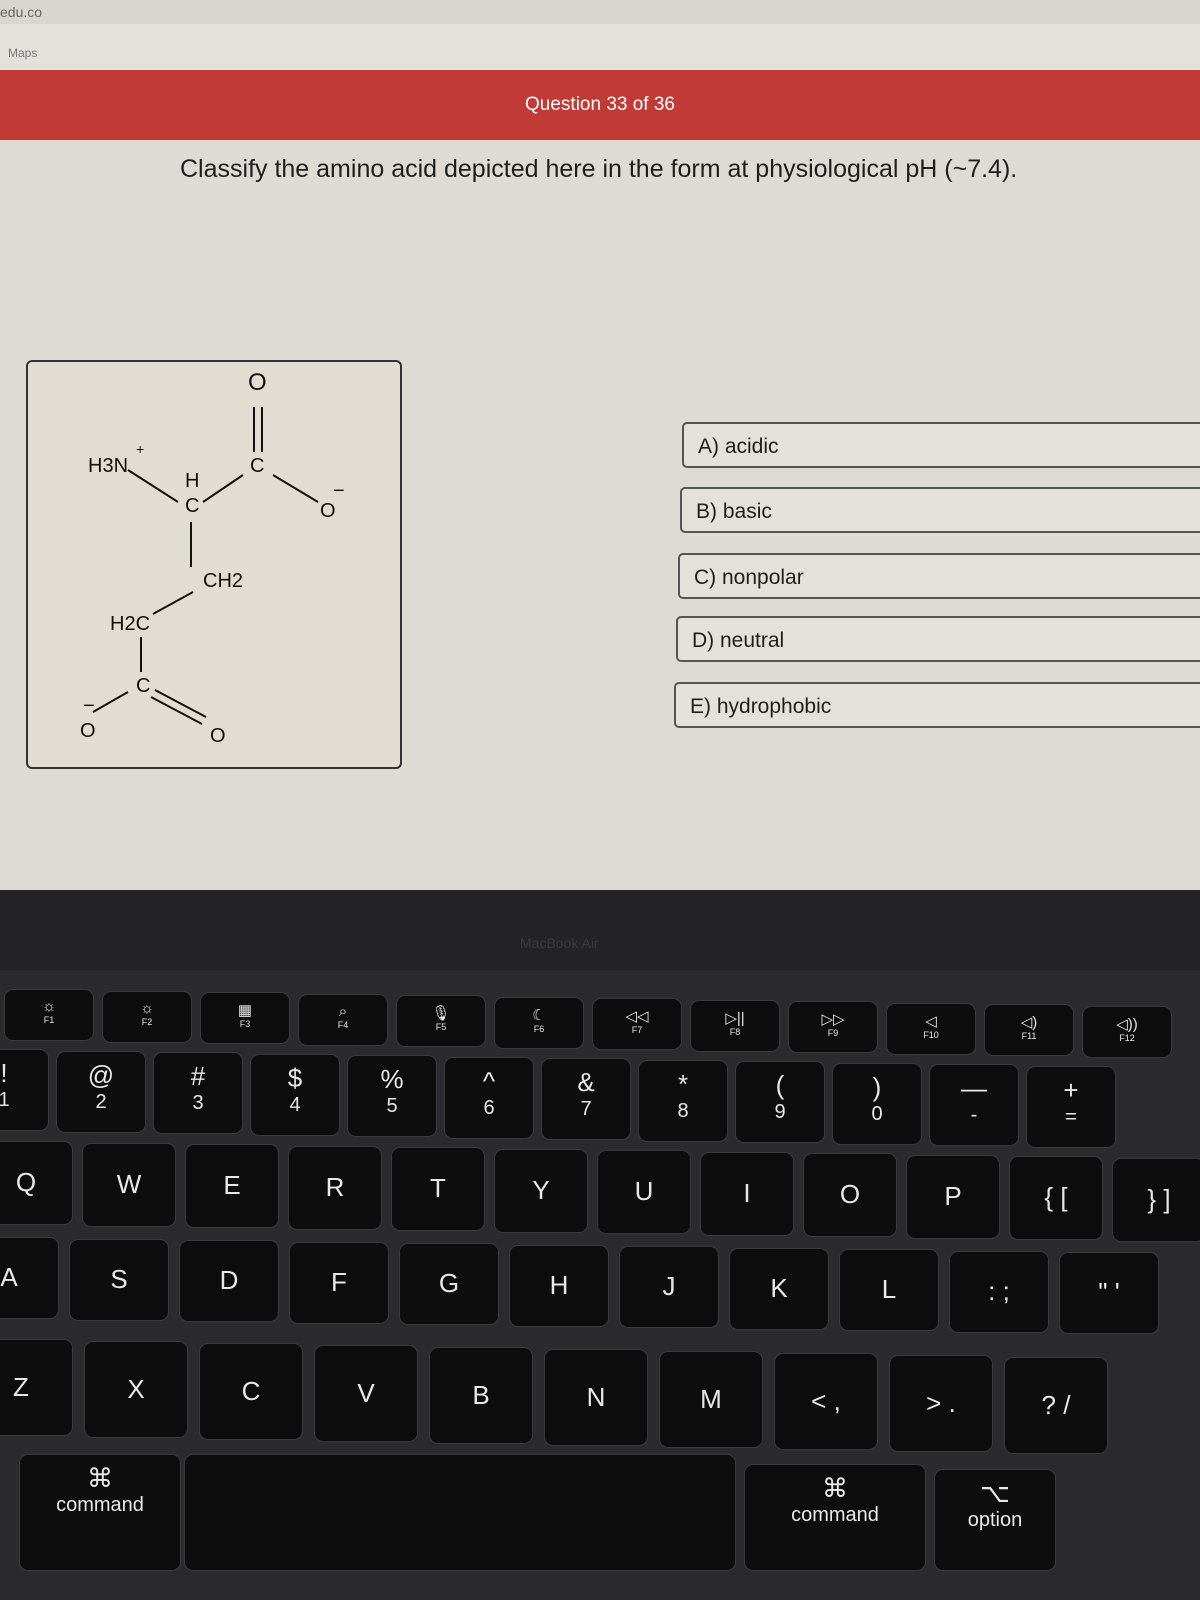 Image resolution: width=1200 pixels, height=1600 pixels. Describe the element at coordinates (999, 1291) in the screenshot. I see `key: : ;` at that location.